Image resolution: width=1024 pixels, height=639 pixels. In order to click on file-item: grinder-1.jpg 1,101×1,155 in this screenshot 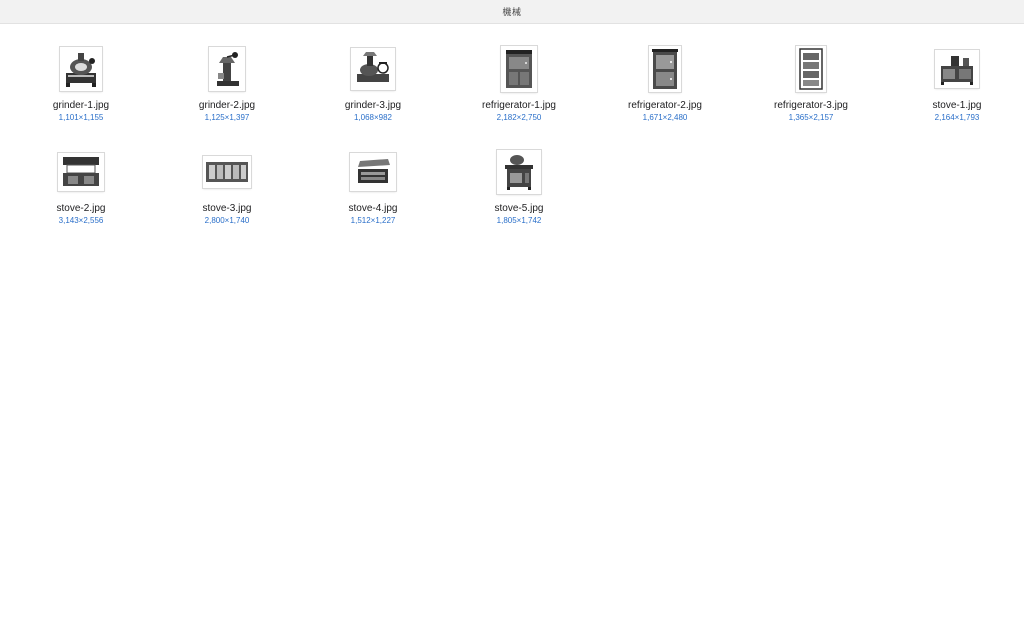, I will do `click(81, 75)`.